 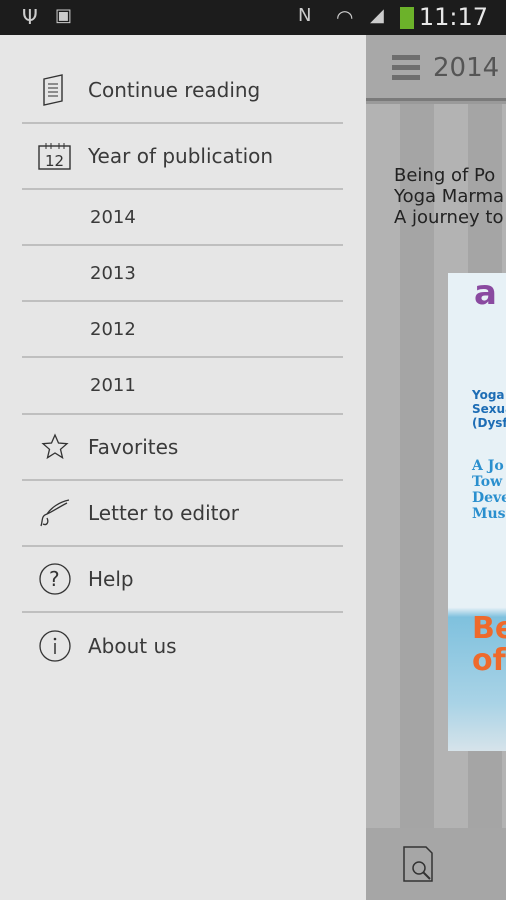 I want to click on cover-text: A Jo, so click(x=488, y=466).